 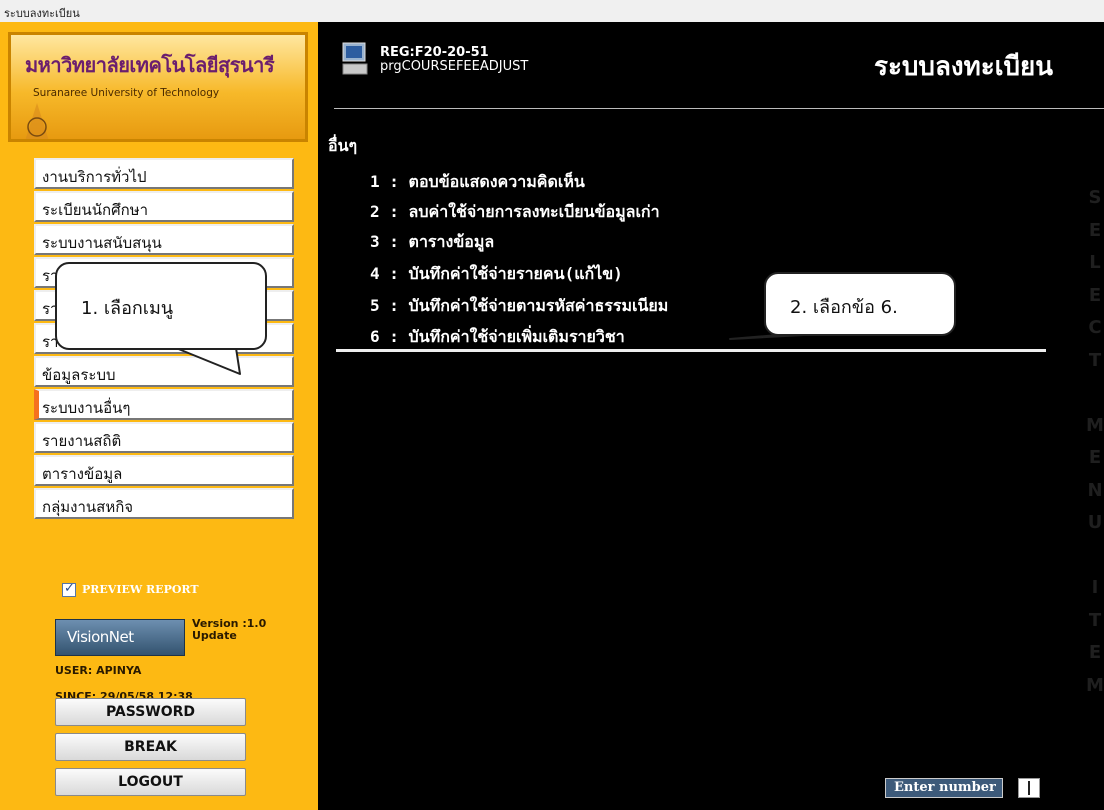 I want to click on menu-option-3: 3 : ตารางข้อมูล, so click(x=432, y=242).